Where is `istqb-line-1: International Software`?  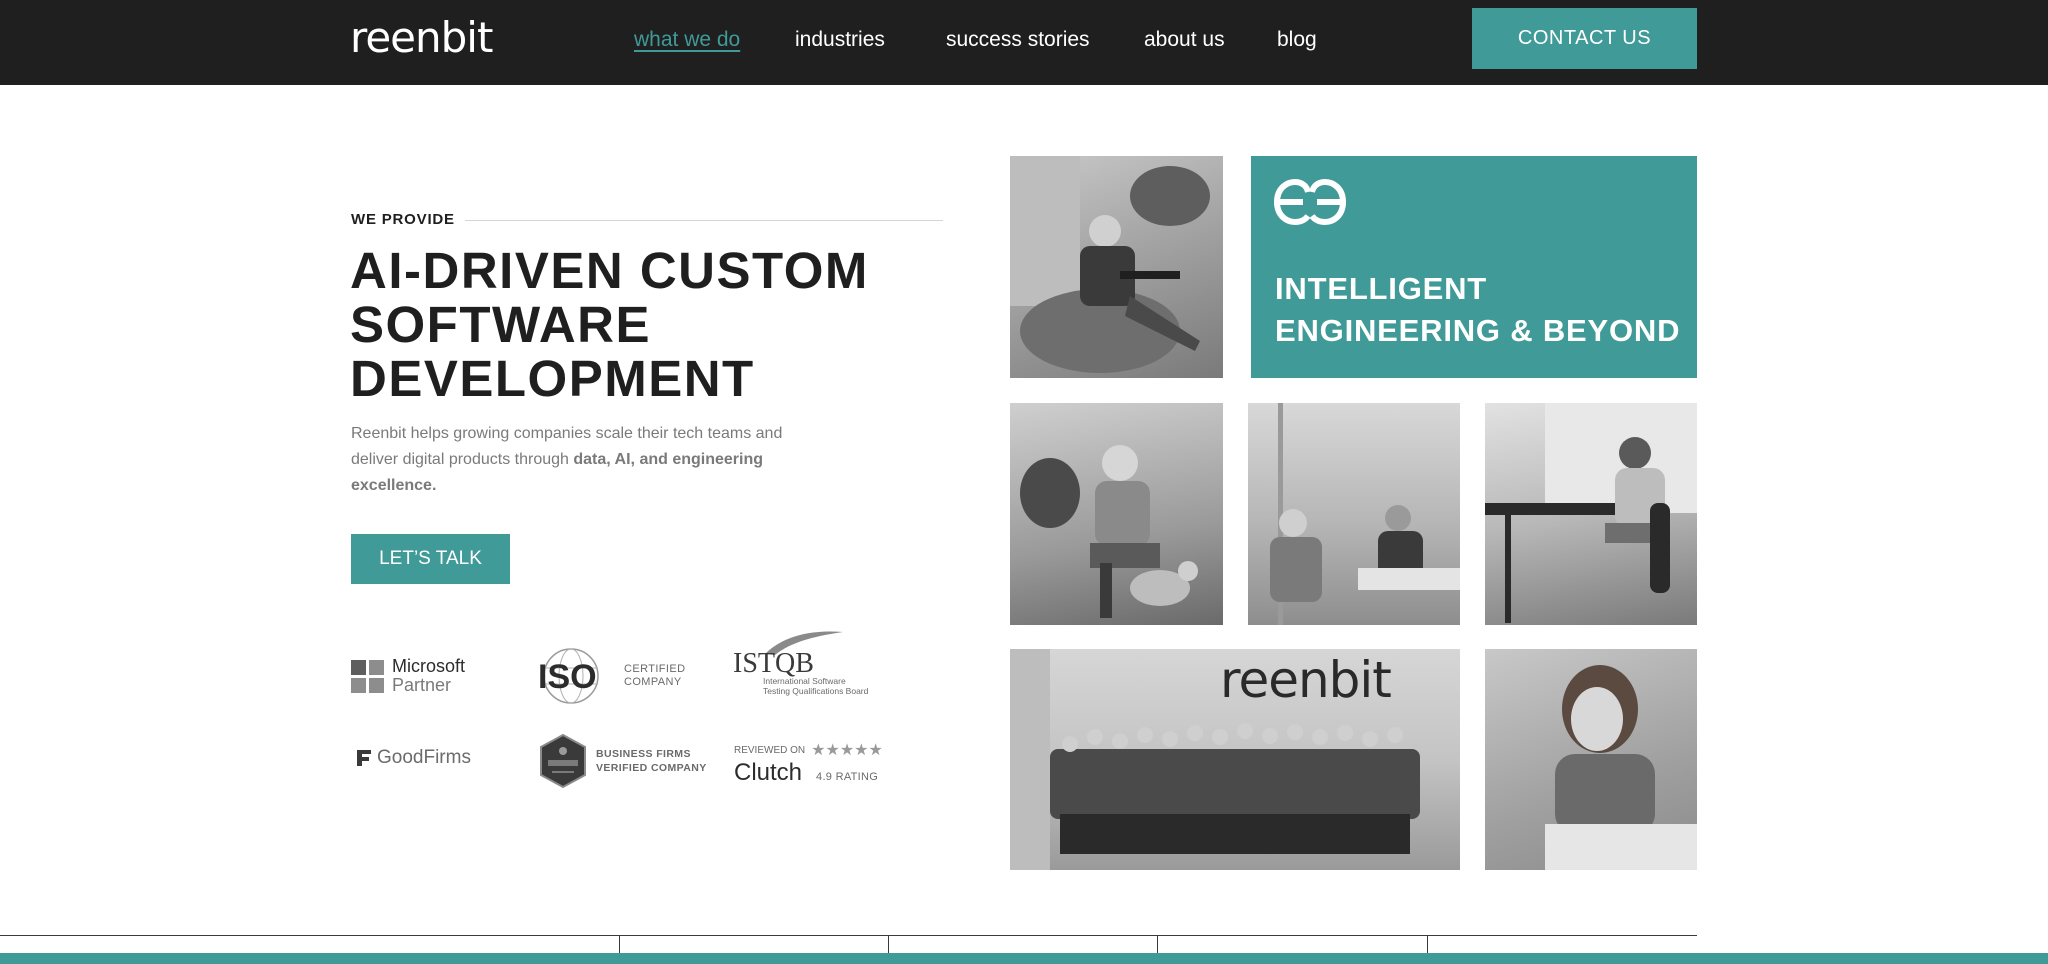 istqb-line-1: International Software is located at coordinates (804, 681).